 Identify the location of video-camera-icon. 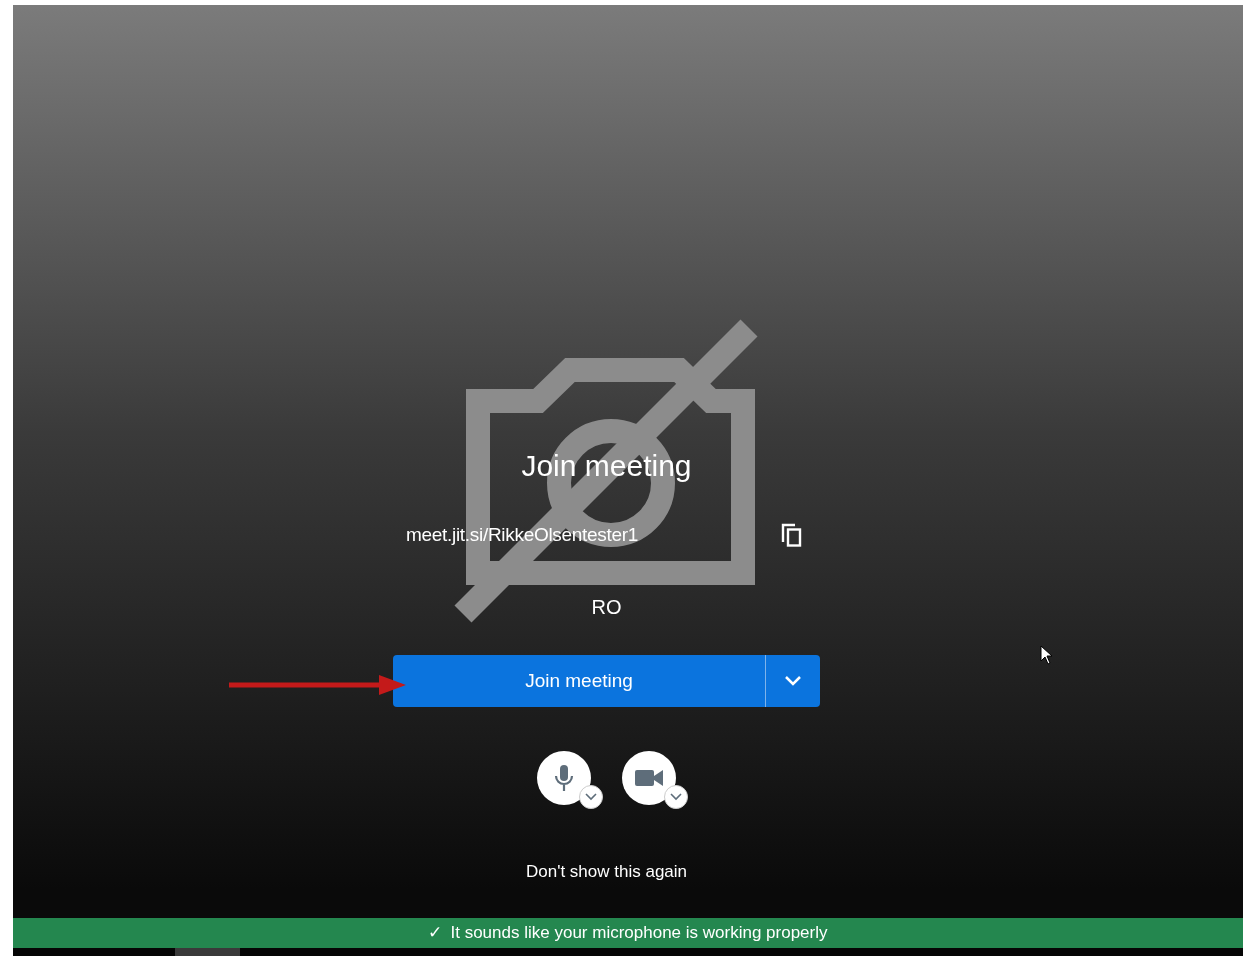
(649, 778).